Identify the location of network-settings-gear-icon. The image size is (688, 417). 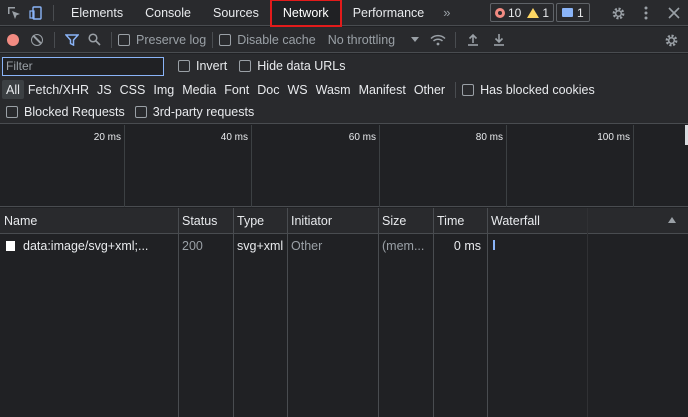
(671, 40).